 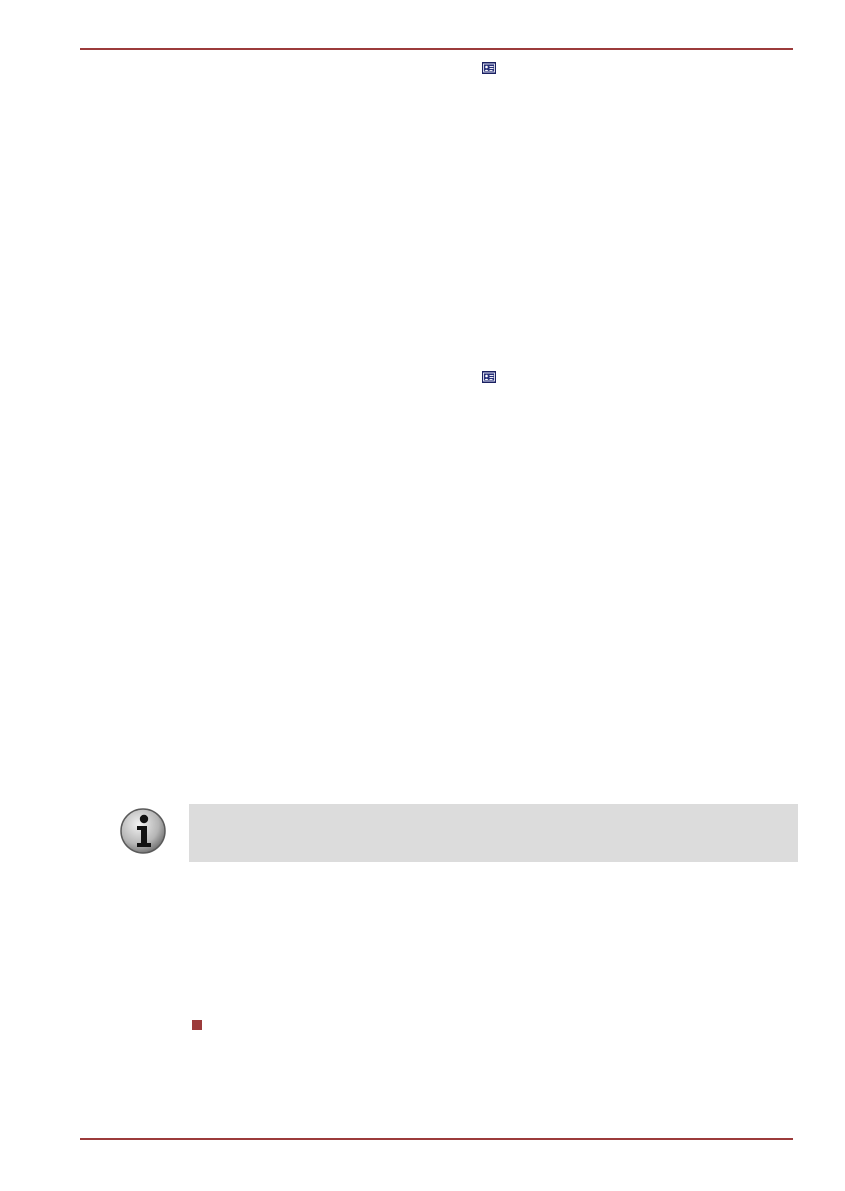 I want to click on header-rule, so click(x=436, y=49).